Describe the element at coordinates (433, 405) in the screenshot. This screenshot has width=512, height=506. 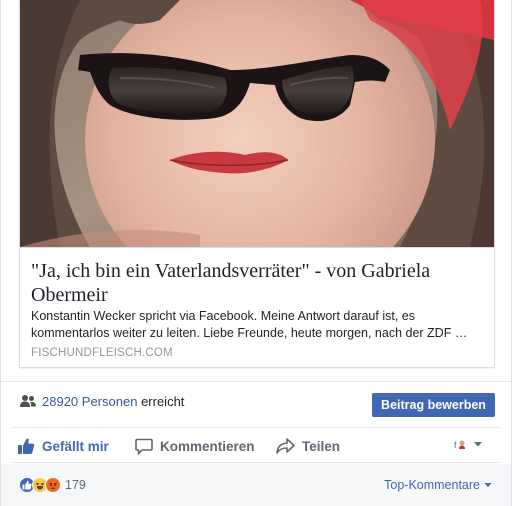
I see `boost-post-button: Beitrag bewerben` at that location.